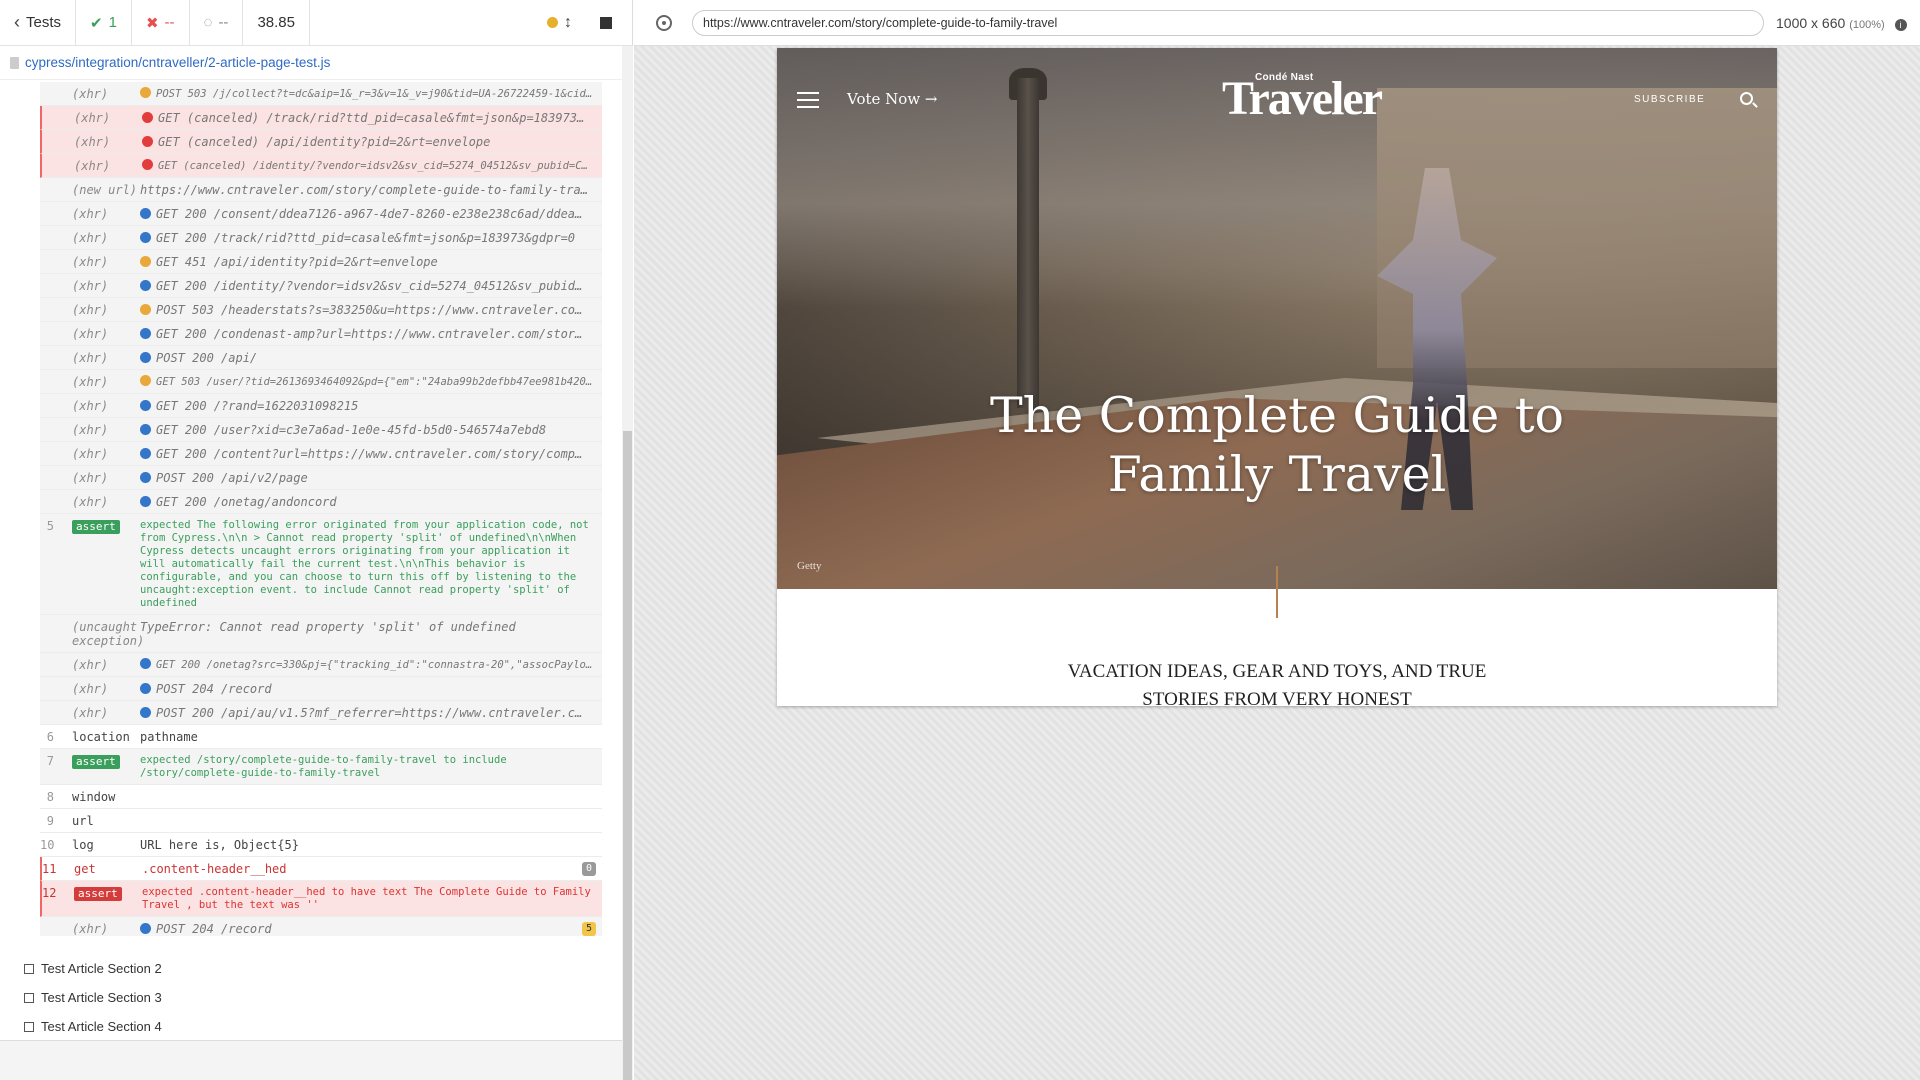  What do you see at coordinates (588, 929) in the screenshot?
I see `command-count-badge: 5` at bounding box center [588, 929].